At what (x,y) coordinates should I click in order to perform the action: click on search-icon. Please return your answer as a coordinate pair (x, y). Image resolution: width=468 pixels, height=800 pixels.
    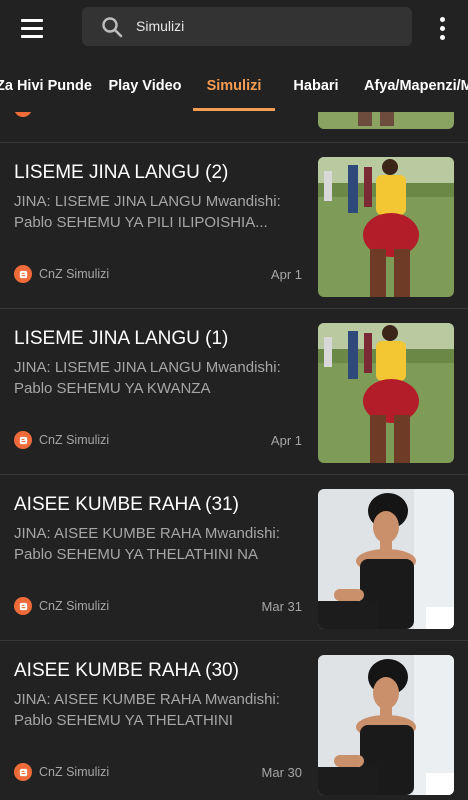
    Looking at the image, I should click on (112, 27).